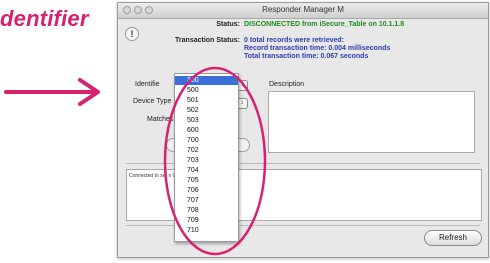 This screenshot has width=490, height=263. I want to click on dropdown-option: 702, so click(206, 150).